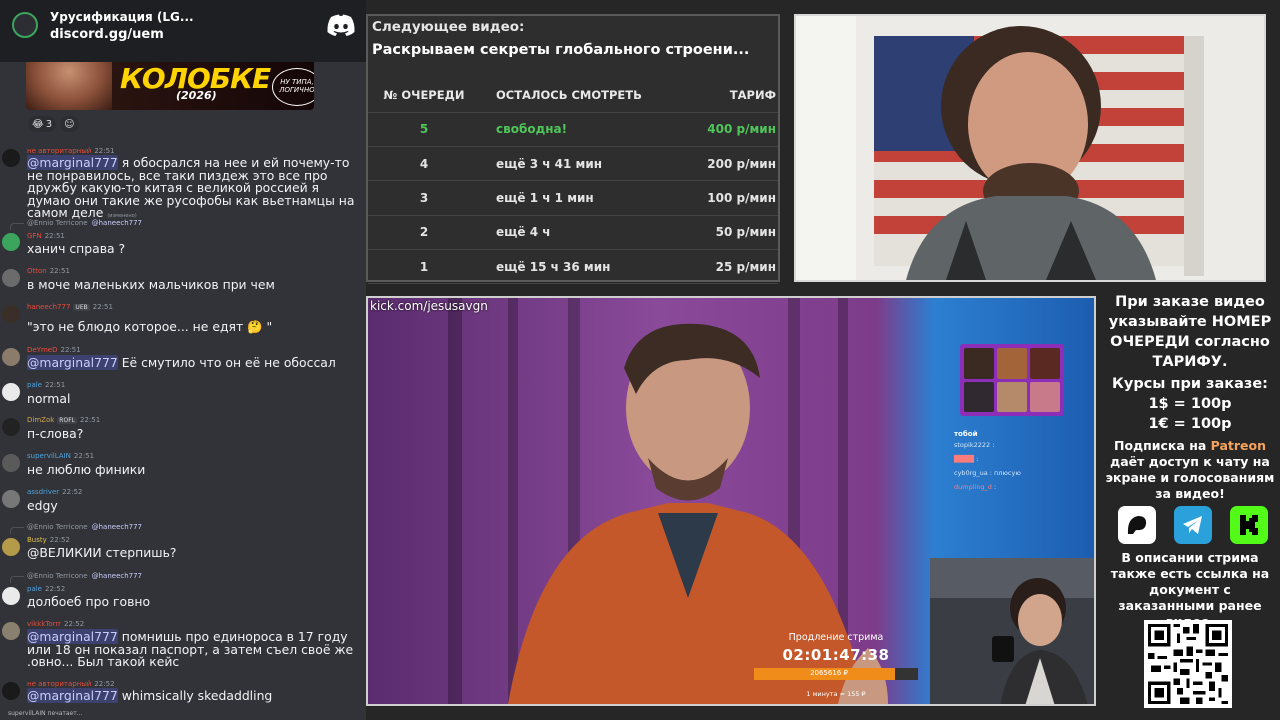  I want to click on thumbnail-year: (2026), so click(196, 95).